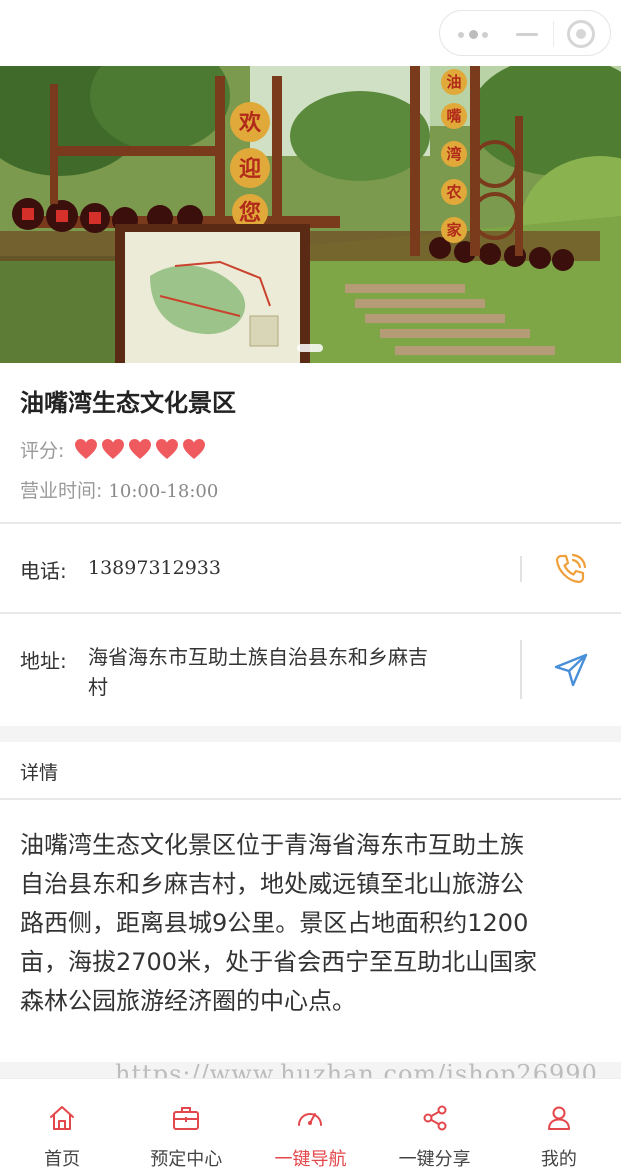  Describe the element at coordinates (250, 212) in the screenshot. I see `hero-sign-char: 您` at that location.